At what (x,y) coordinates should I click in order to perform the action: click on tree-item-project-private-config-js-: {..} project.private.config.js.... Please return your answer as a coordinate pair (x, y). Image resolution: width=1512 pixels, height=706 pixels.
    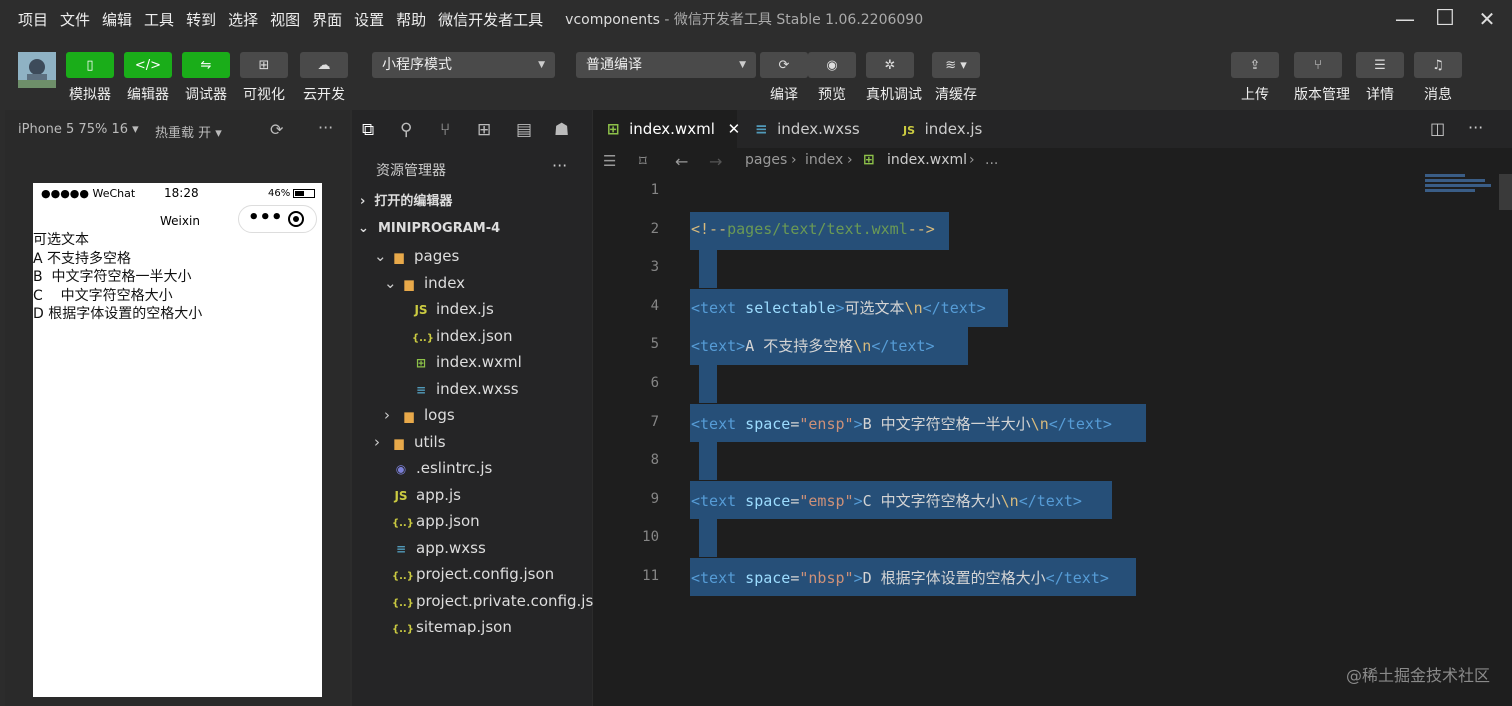
    Looking at the image, I should click on (500, 601).